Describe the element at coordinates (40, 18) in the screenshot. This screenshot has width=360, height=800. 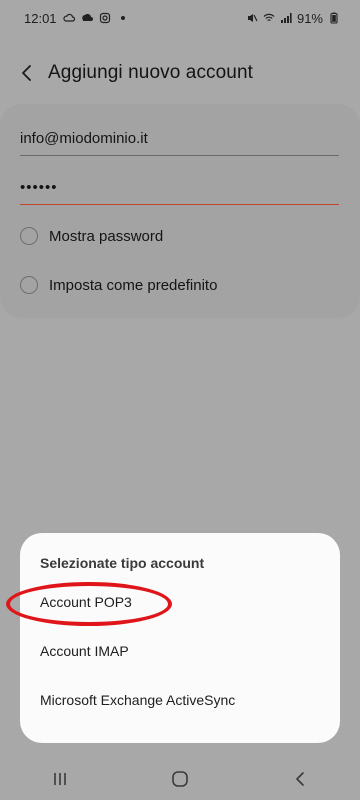
I see `status-time: 12:01` at that location.